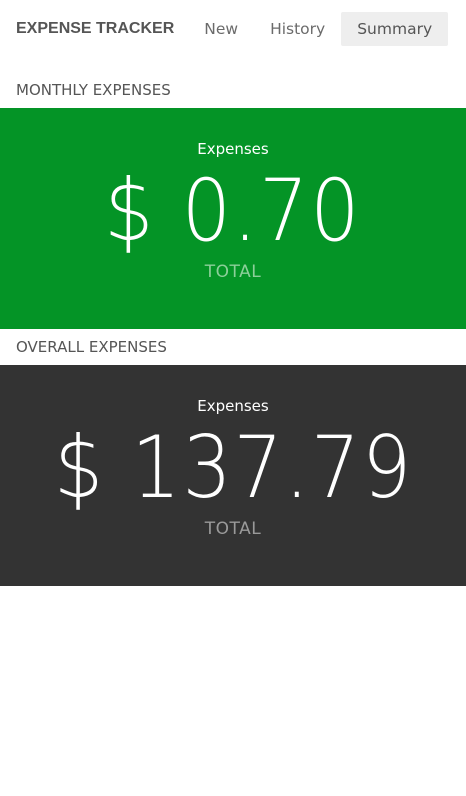 The width and height of the screenshot is (466, 796). Describe the element at coordinates (233, 529) in the screenshot. I see `overall-total-label: TOTAL` at that location.